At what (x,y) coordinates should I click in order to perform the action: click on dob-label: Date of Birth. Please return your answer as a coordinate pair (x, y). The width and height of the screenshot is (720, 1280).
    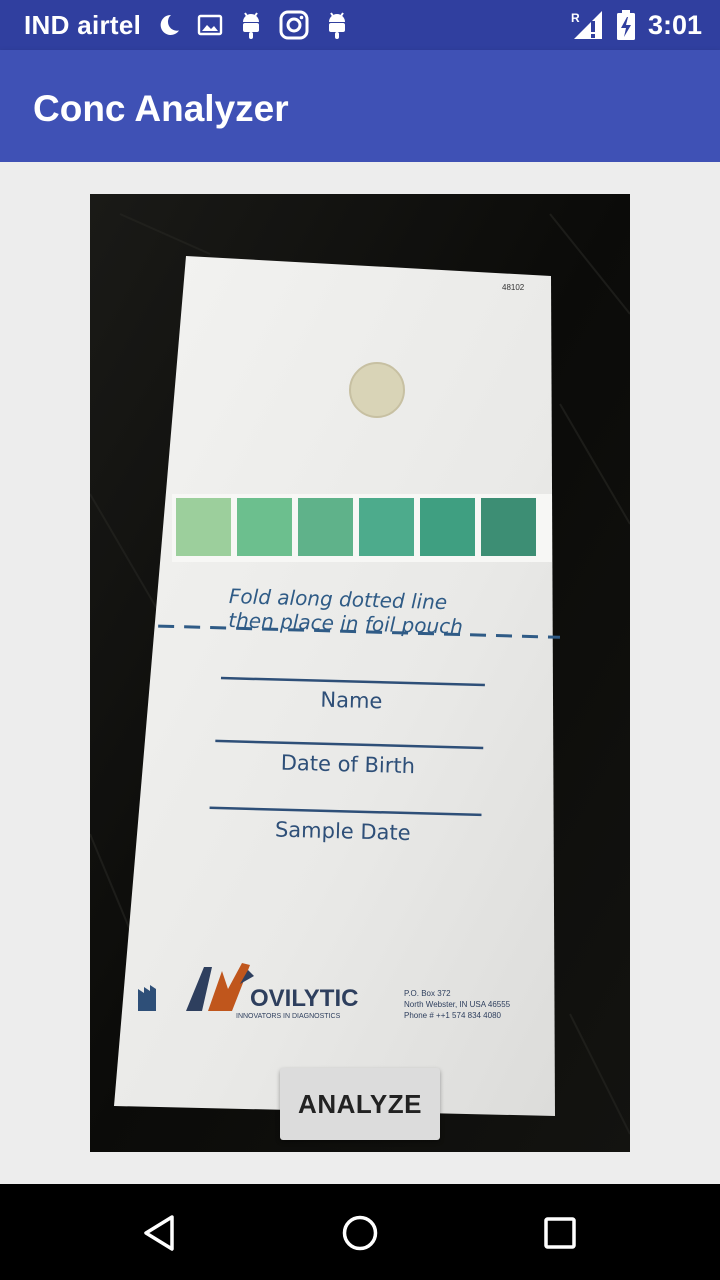
    Looking at the image, I should click on (347, 765).